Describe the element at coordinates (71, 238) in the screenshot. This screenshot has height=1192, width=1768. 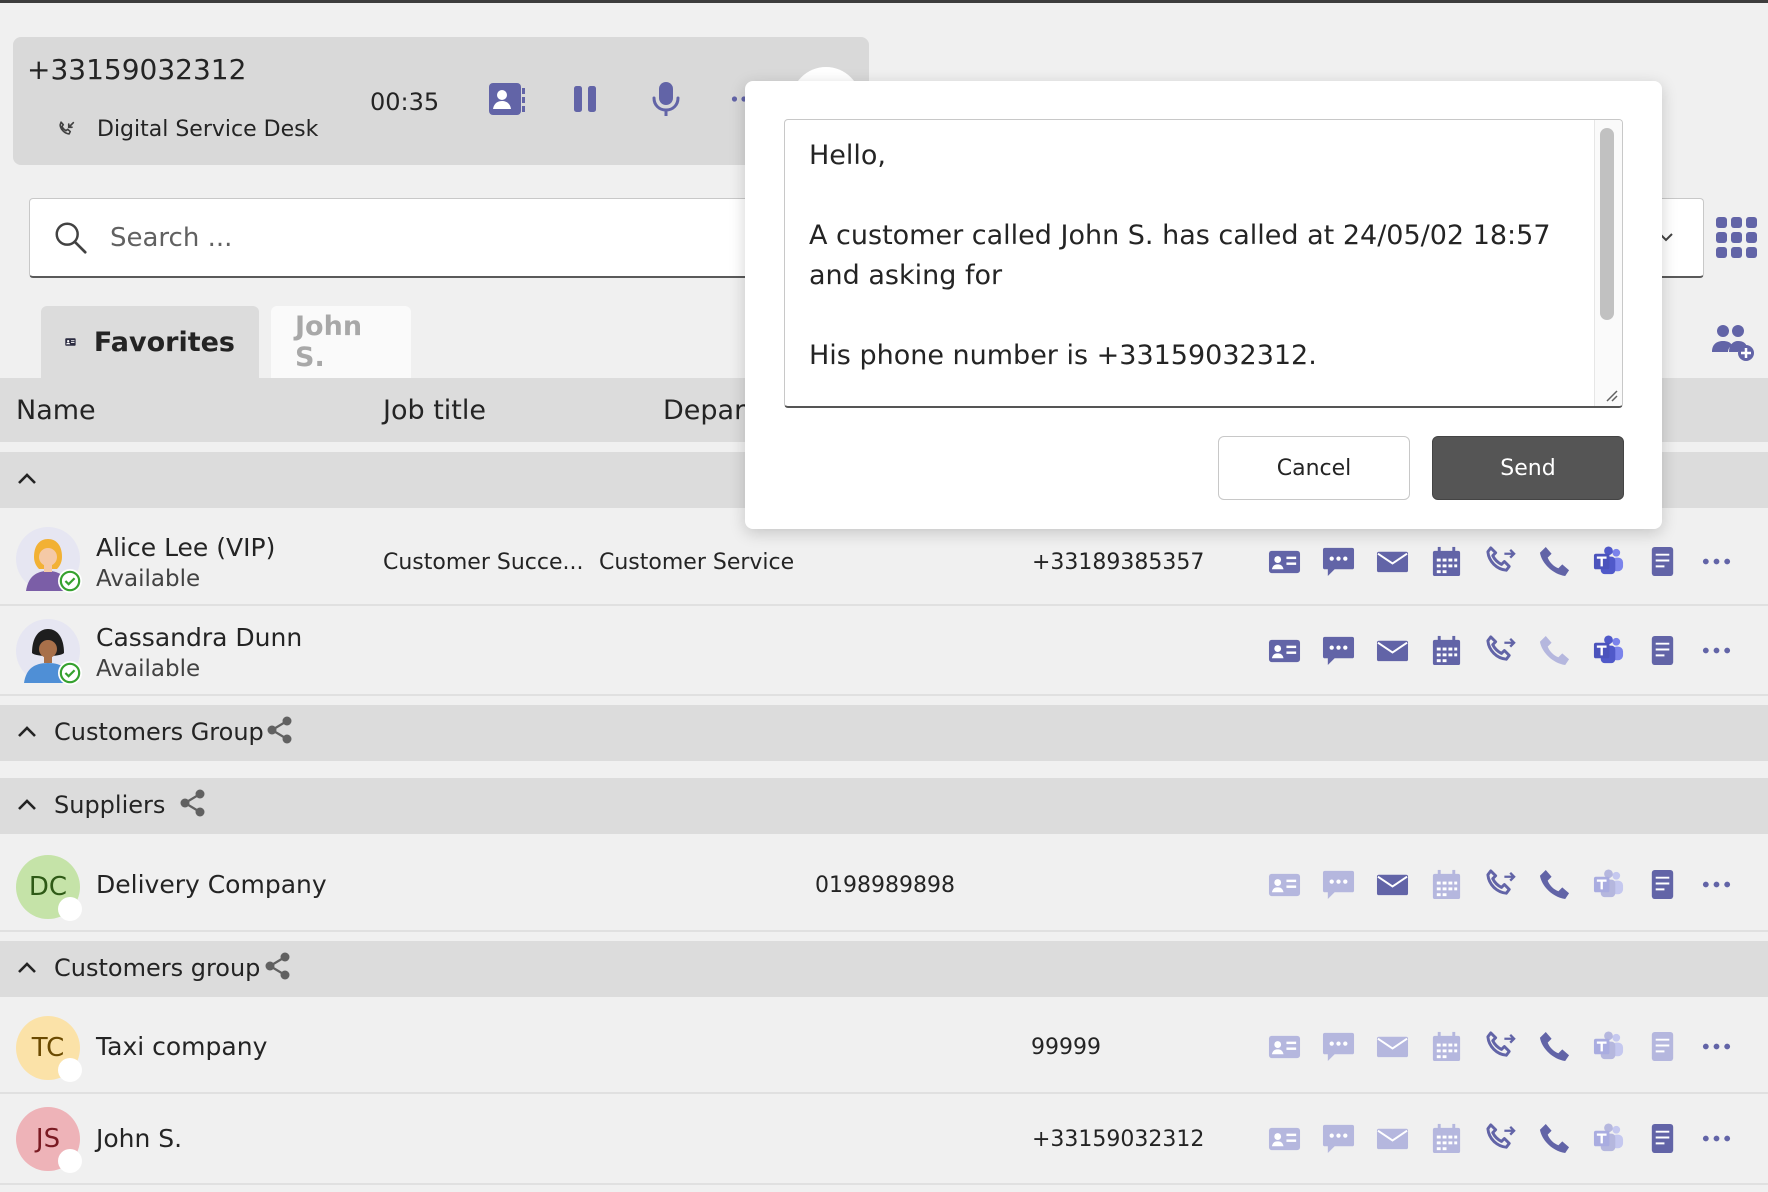
I see `search-icon` at that location.